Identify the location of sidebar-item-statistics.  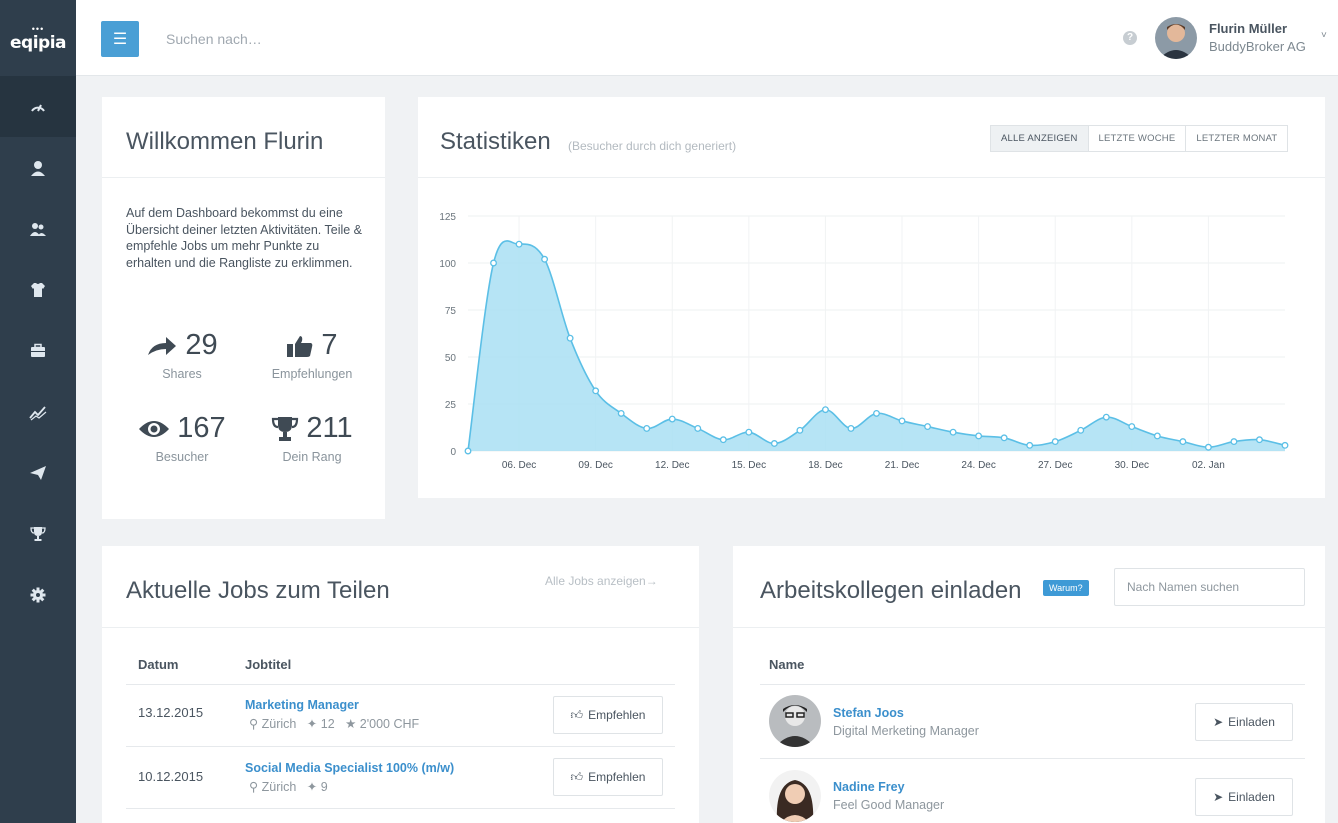
(38, 411).